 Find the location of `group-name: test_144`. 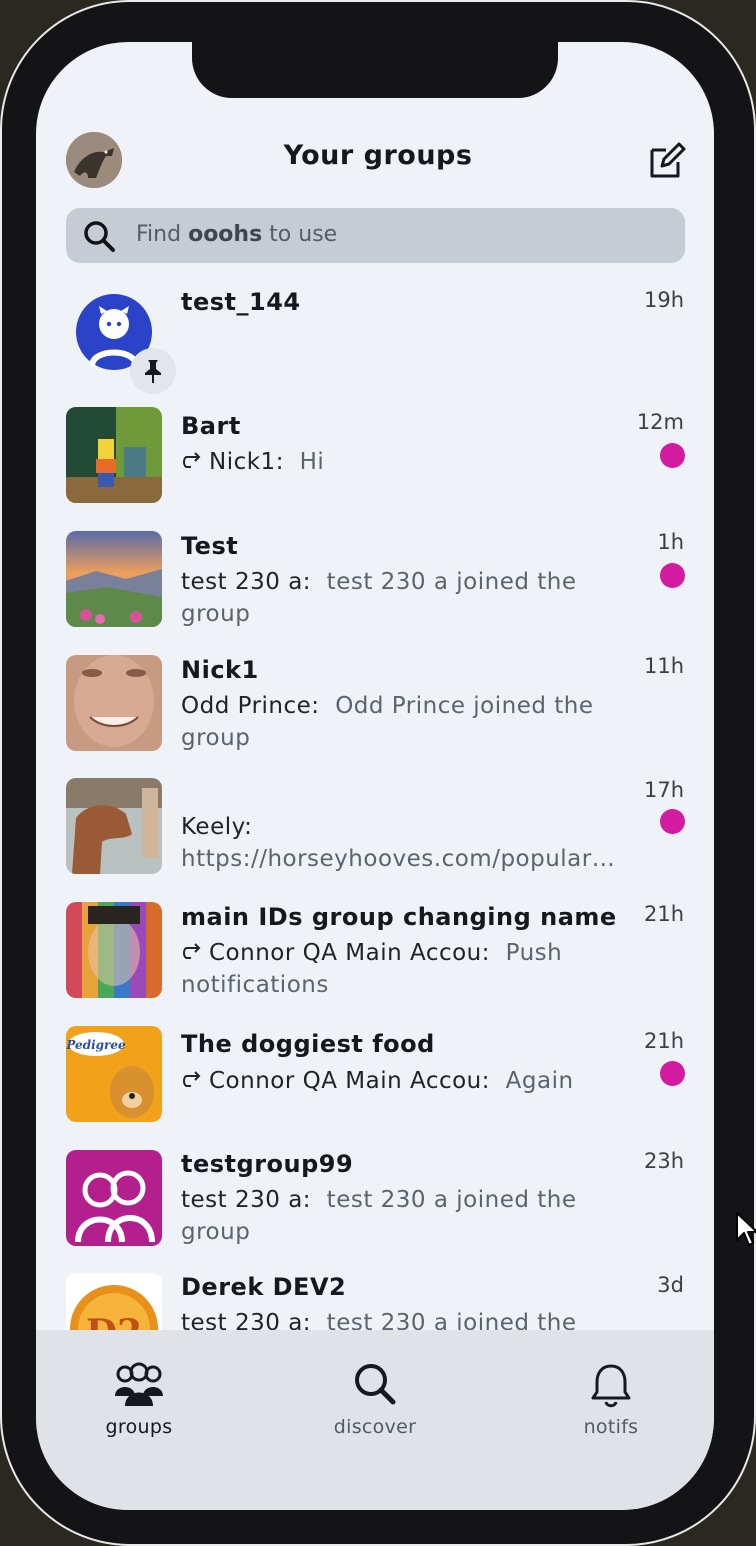

group-name: test_144 is located at coordinates (241, 302).